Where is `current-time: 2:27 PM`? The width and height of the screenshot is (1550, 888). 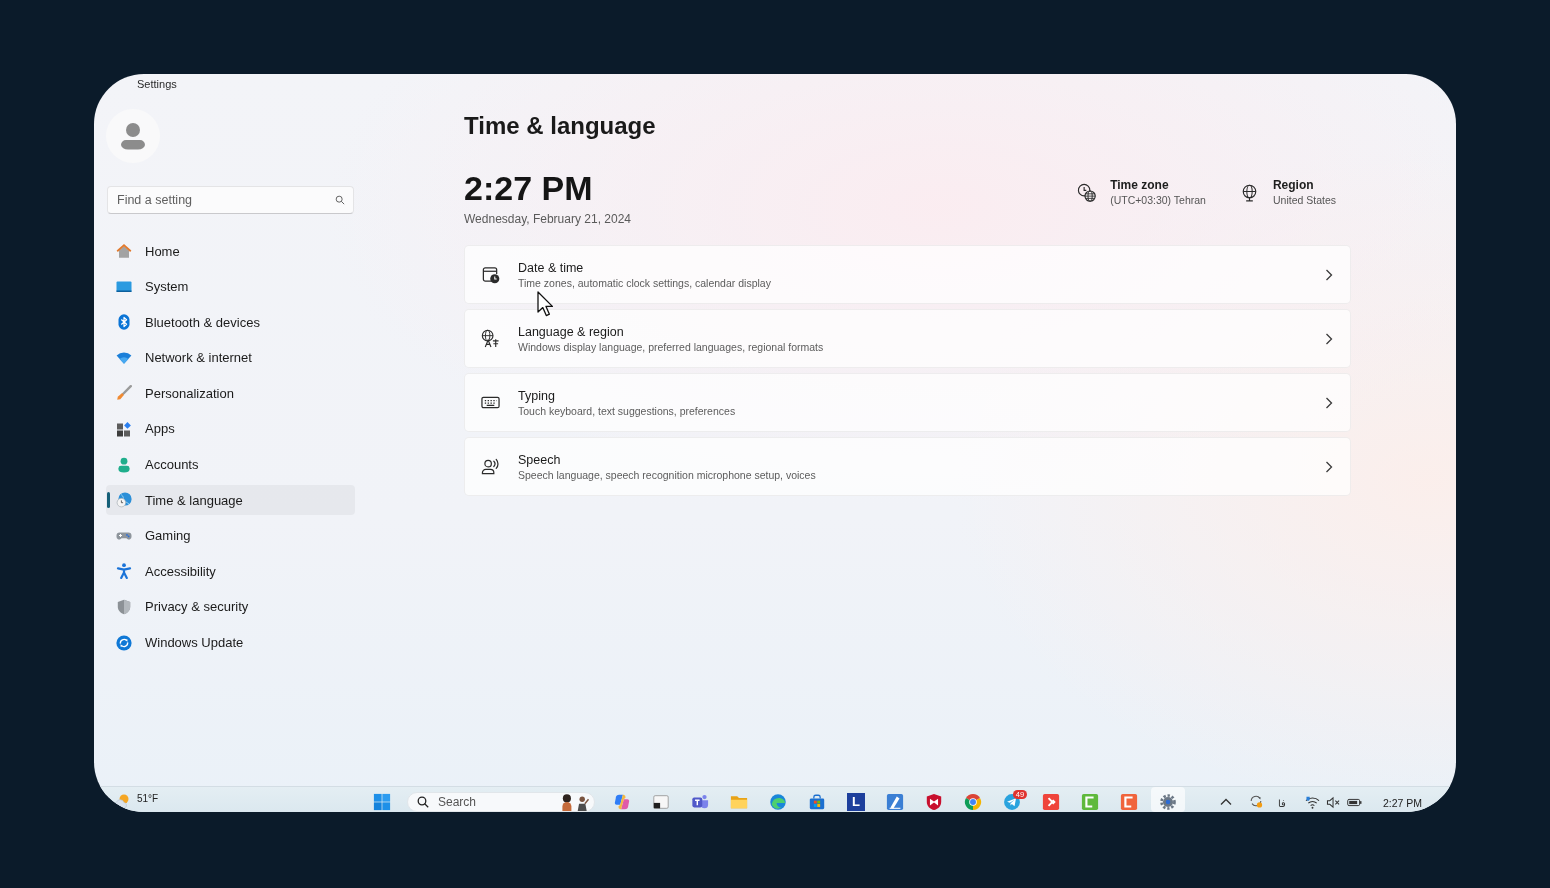
current-time: 2:27 PM is located at coordinates (528, 188).